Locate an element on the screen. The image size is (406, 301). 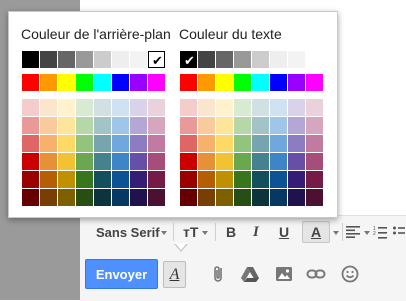
italic-button: I is located at coordinates (256, 232).